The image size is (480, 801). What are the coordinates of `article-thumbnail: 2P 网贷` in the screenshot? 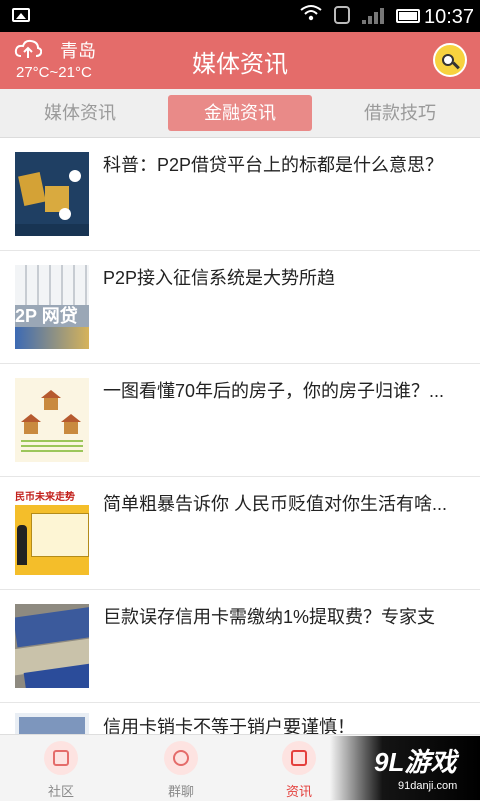 It's located at (52, 307).